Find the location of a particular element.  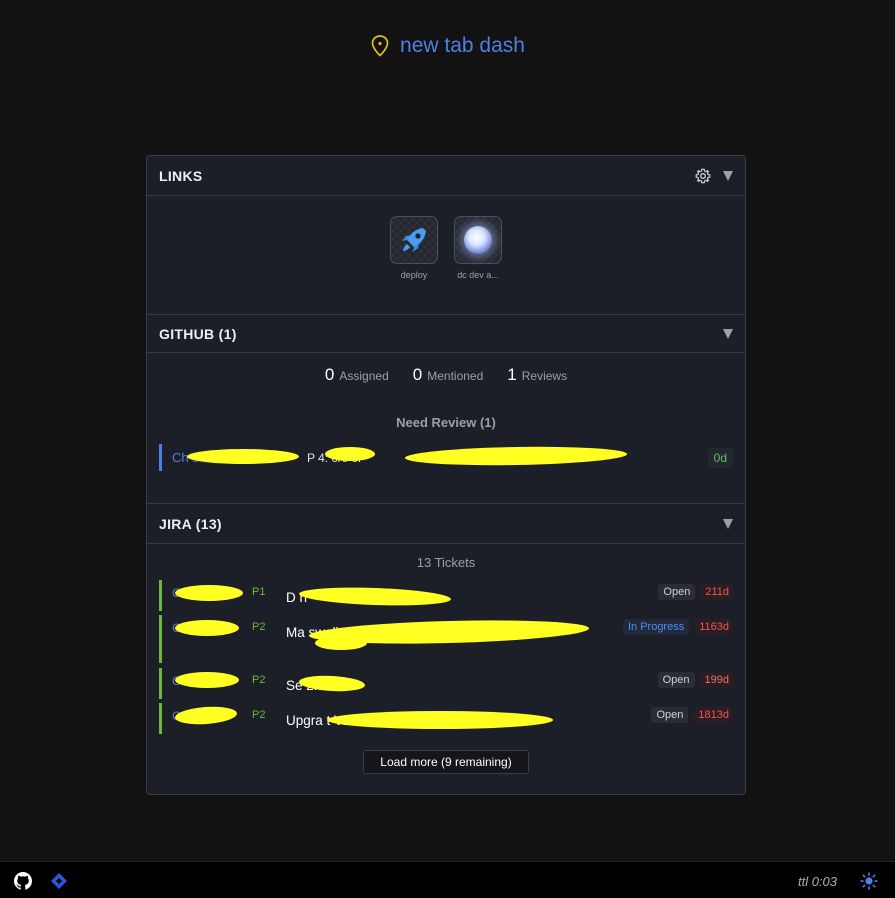

load-more-button: Load more (9 remaining) is located at coordinates (446, 762).